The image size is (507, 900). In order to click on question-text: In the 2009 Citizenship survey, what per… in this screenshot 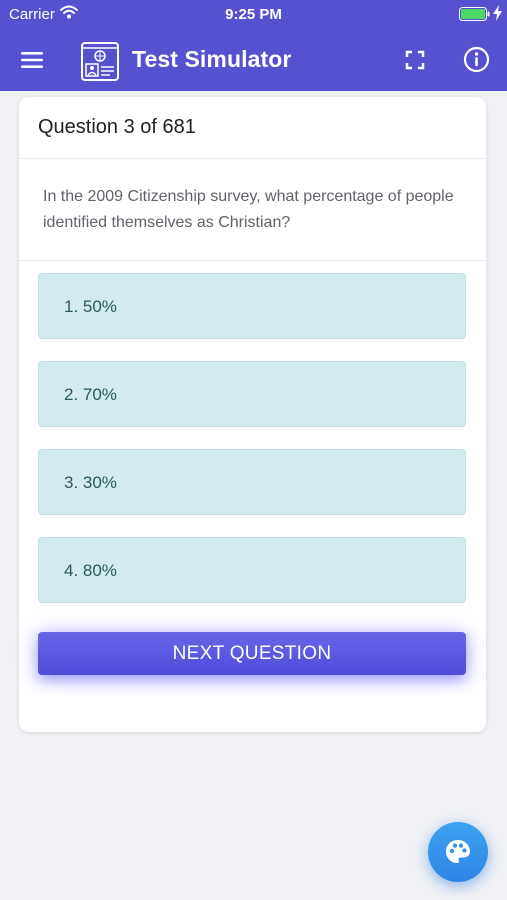, I will do `click(248, 209)`.